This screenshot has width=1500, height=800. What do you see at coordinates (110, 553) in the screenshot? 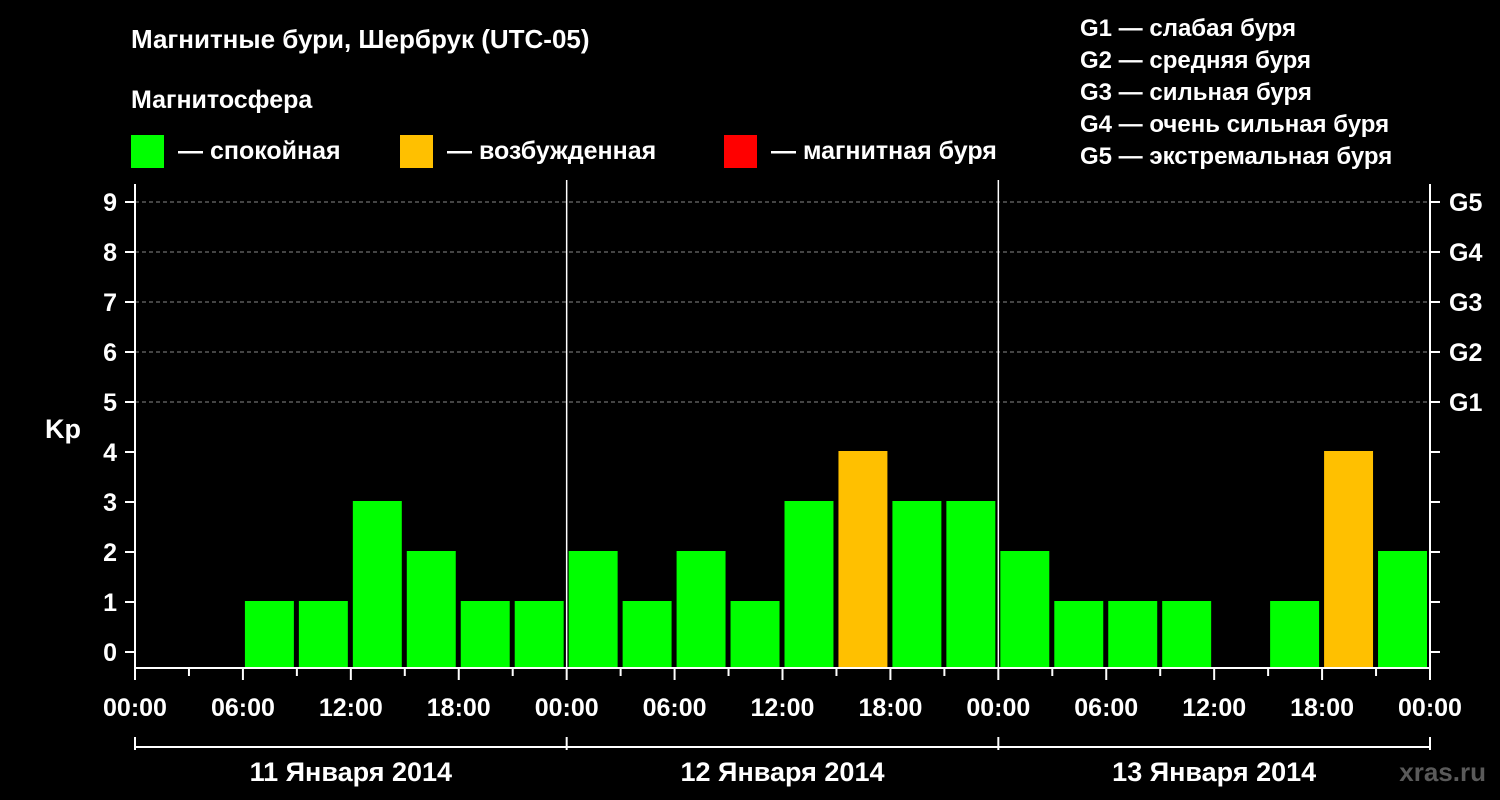
I see `y-tick-label: 2` at bounding box center [110, 553].